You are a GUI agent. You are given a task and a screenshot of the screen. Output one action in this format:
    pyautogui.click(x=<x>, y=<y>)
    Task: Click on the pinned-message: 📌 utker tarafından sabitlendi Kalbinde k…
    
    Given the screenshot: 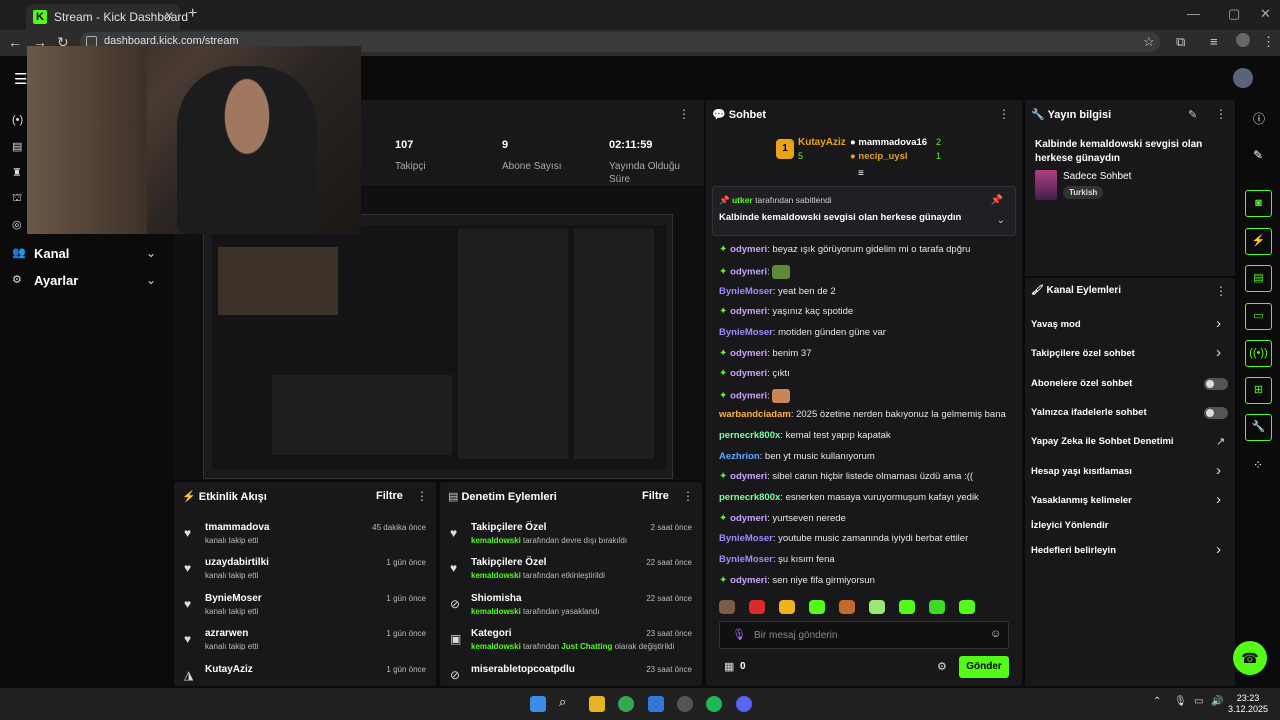 What is the action you would take?
    pyautogui.click(x=864, y=211)
    